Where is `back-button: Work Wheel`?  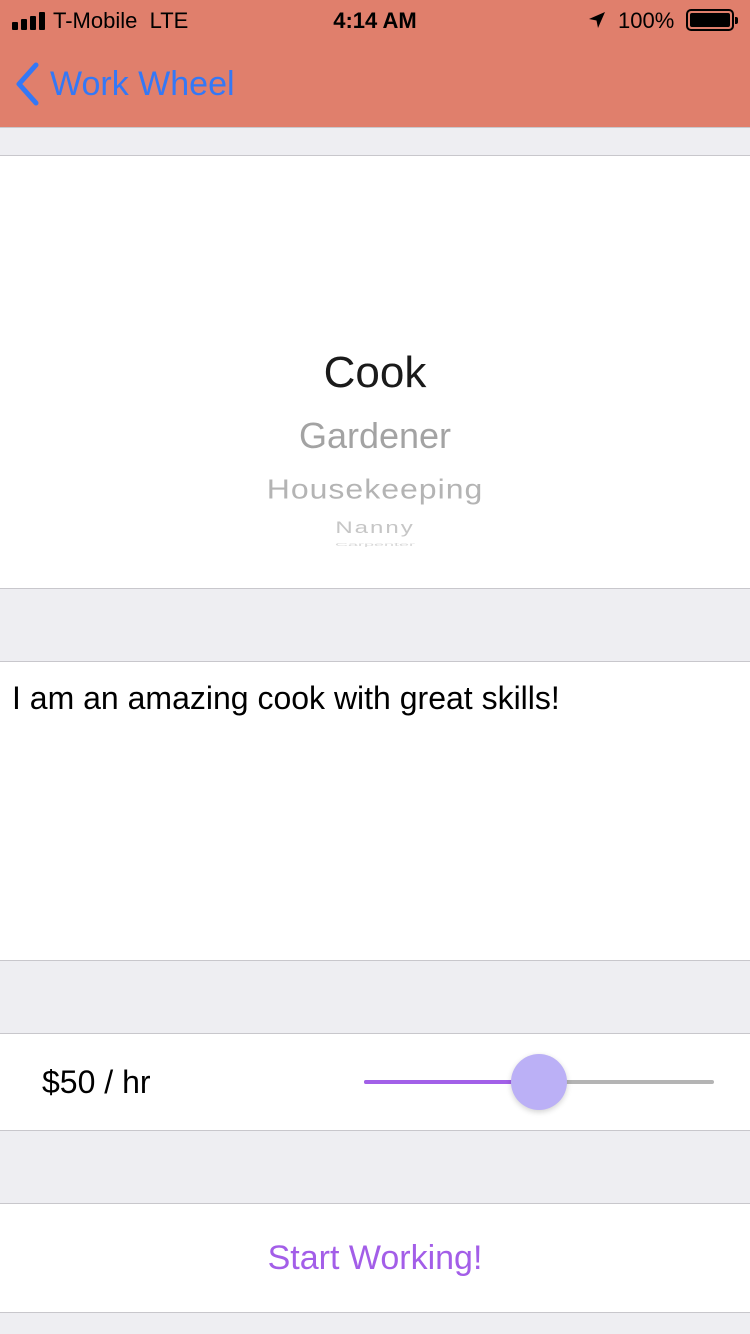 back-button: Work Wheel is located at coordinates (124, 84).